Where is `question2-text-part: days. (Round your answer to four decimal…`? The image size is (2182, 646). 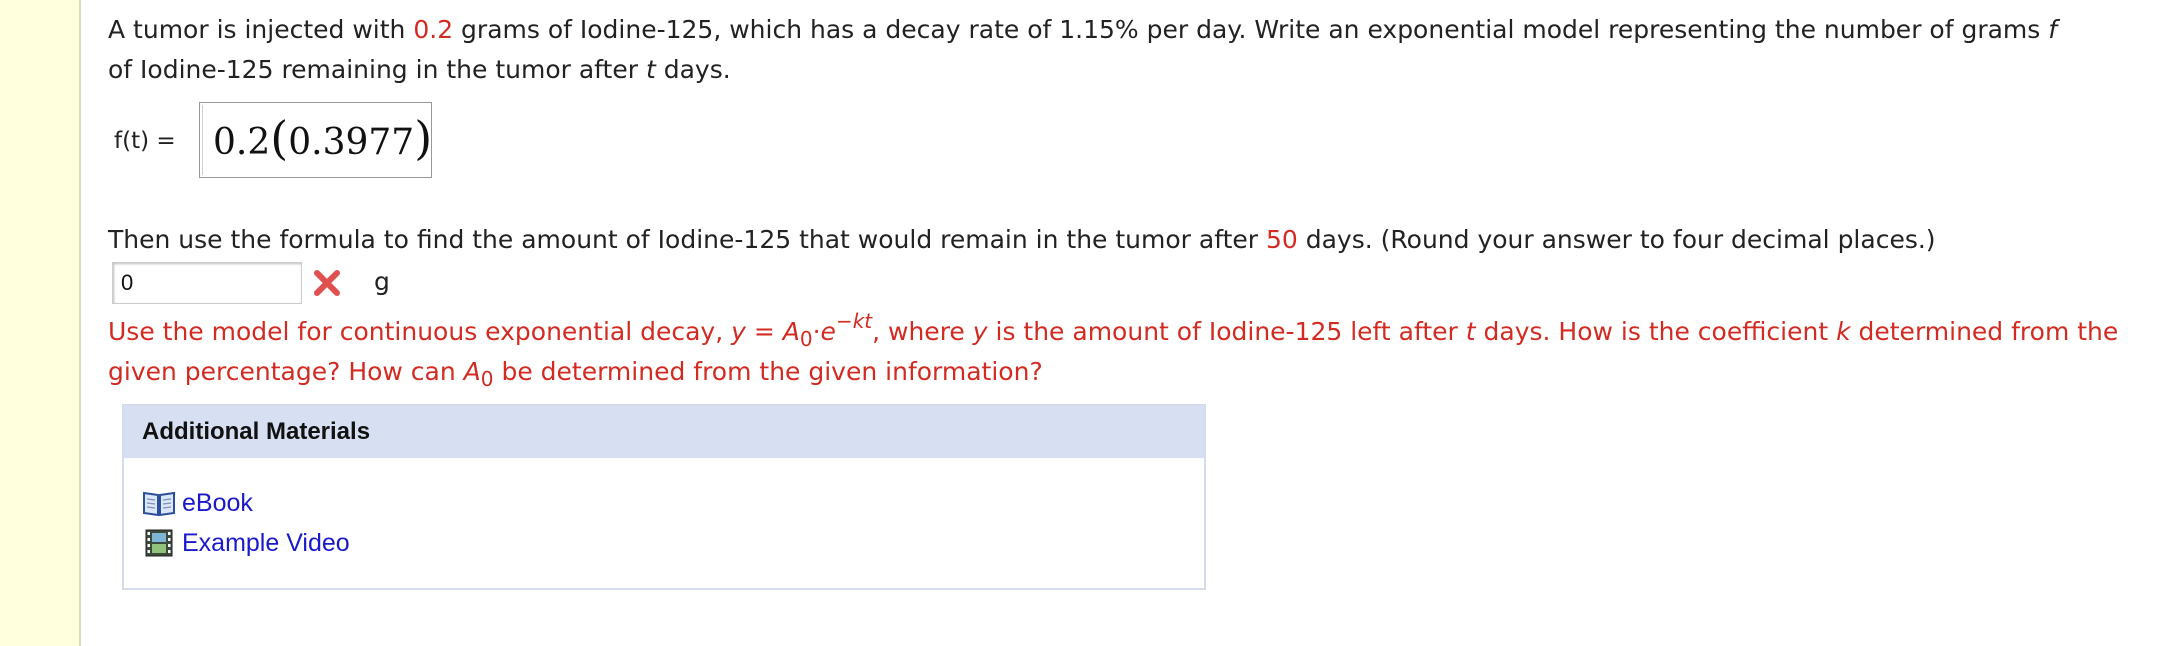
question2-text-part: days. (Round your answer to four decimal… is located at coordinates (1616, 239).